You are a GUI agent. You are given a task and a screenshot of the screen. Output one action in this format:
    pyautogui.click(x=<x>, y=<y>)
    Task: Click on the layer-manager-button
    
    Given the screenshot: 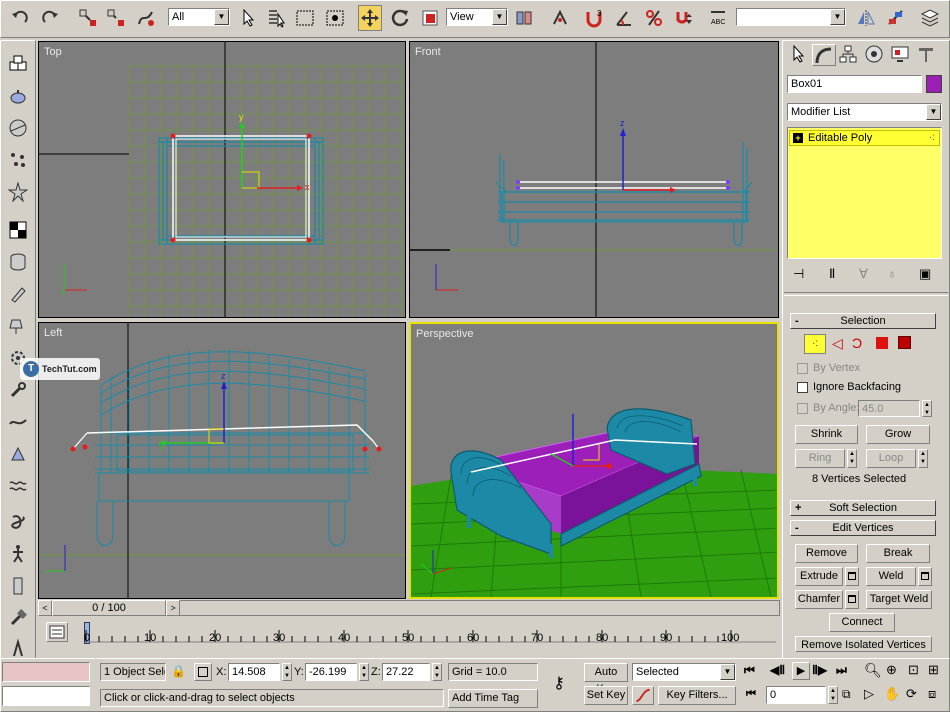 What is the action you would take?
    pyautogui.click(x=930, y=18)
    